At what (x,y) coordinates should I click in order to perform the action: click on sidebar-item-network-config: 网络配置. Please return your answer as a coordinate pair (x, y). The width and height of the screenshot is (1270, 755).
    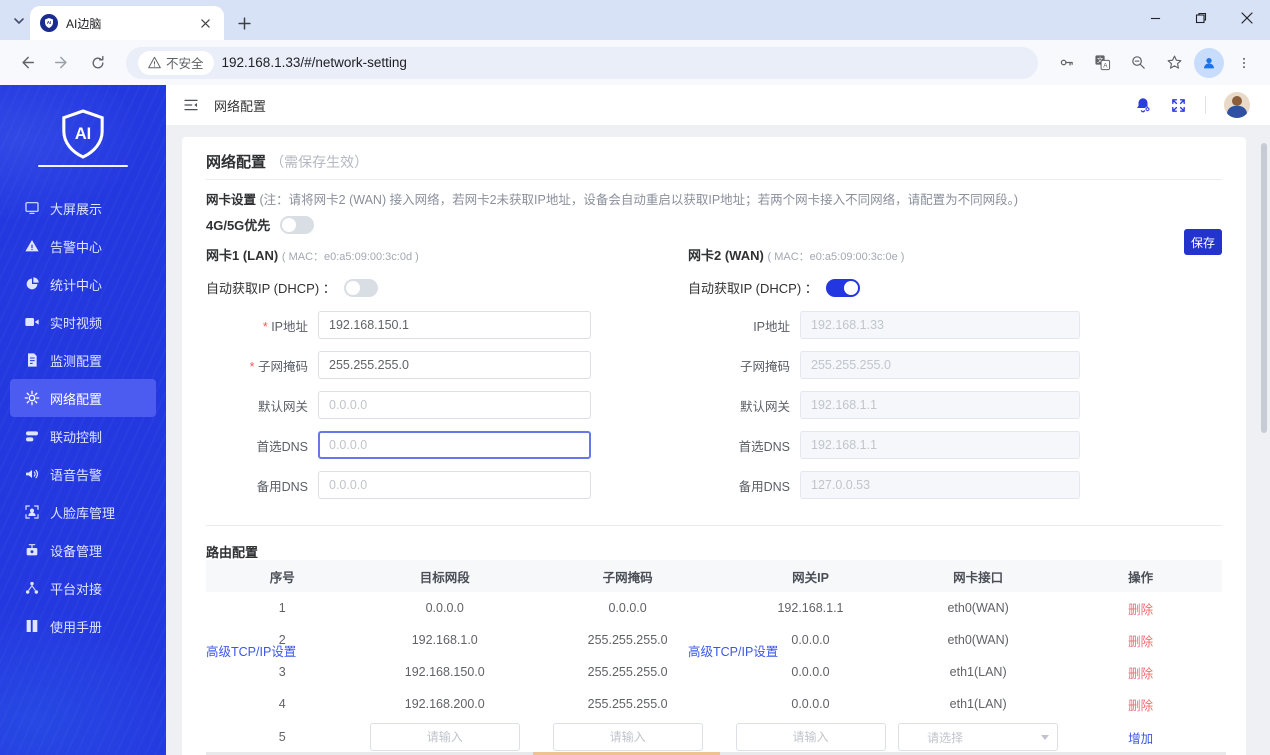
    Looking at the image, I should click on (83, 398).